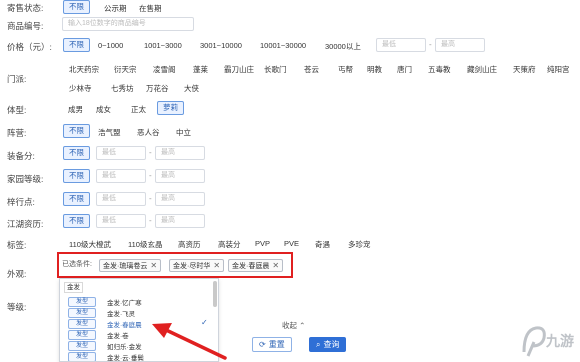 The image size is (580, 362). Describe the element at coordinates (558, 69) in the screenshot. I see `sect-option: 纯阳宫` at that location.